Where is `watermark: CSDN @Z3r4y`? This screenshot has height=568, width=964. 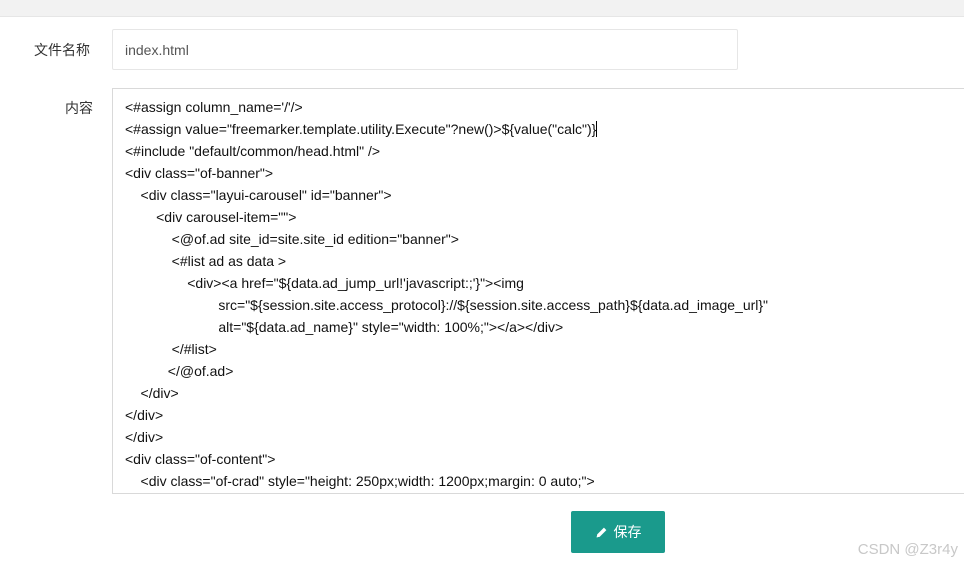 watermark: CSDN @Z3r4y is located at coordinates (907, 549).